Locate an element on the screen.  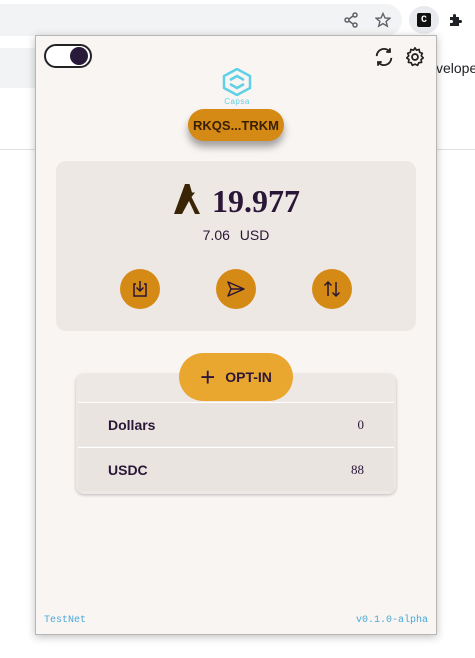
swap-button is located at coordinates (332, 289).